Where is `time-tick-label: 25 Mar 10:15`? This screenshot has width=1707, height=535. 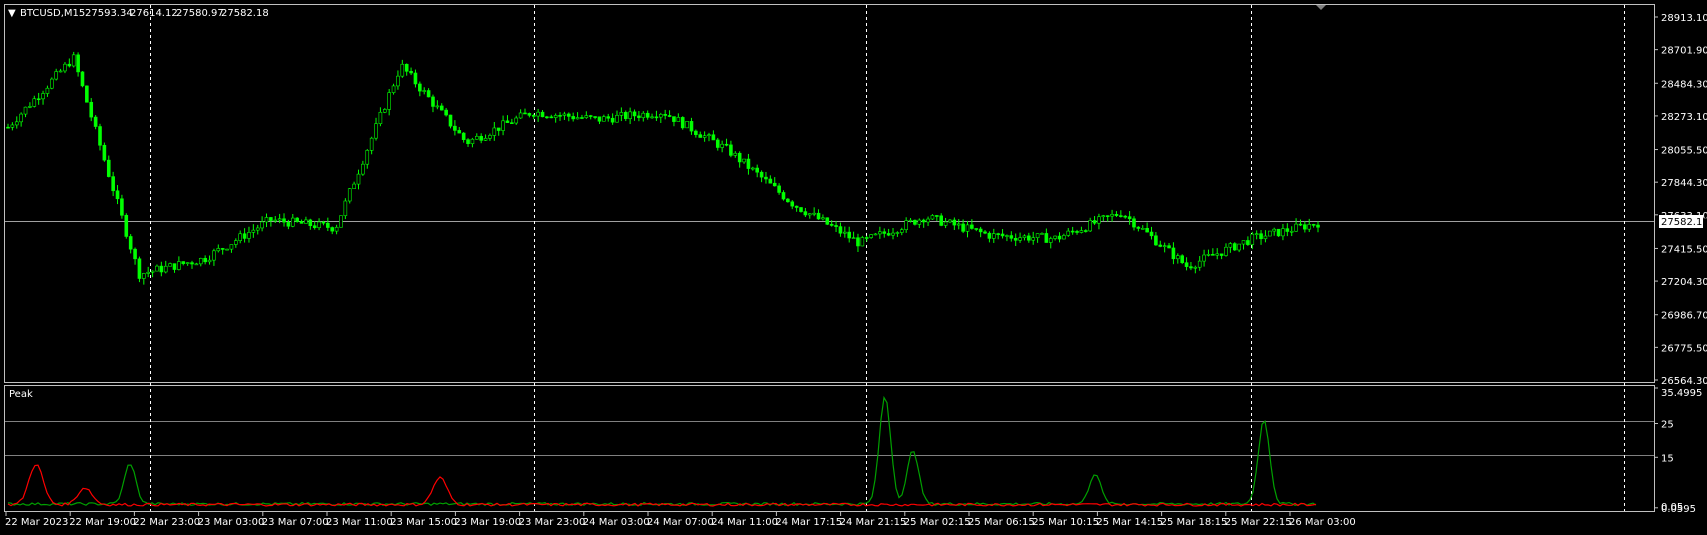 time-tick-label: 25 Mar 10:15 is located at coordinates (1065, 522).